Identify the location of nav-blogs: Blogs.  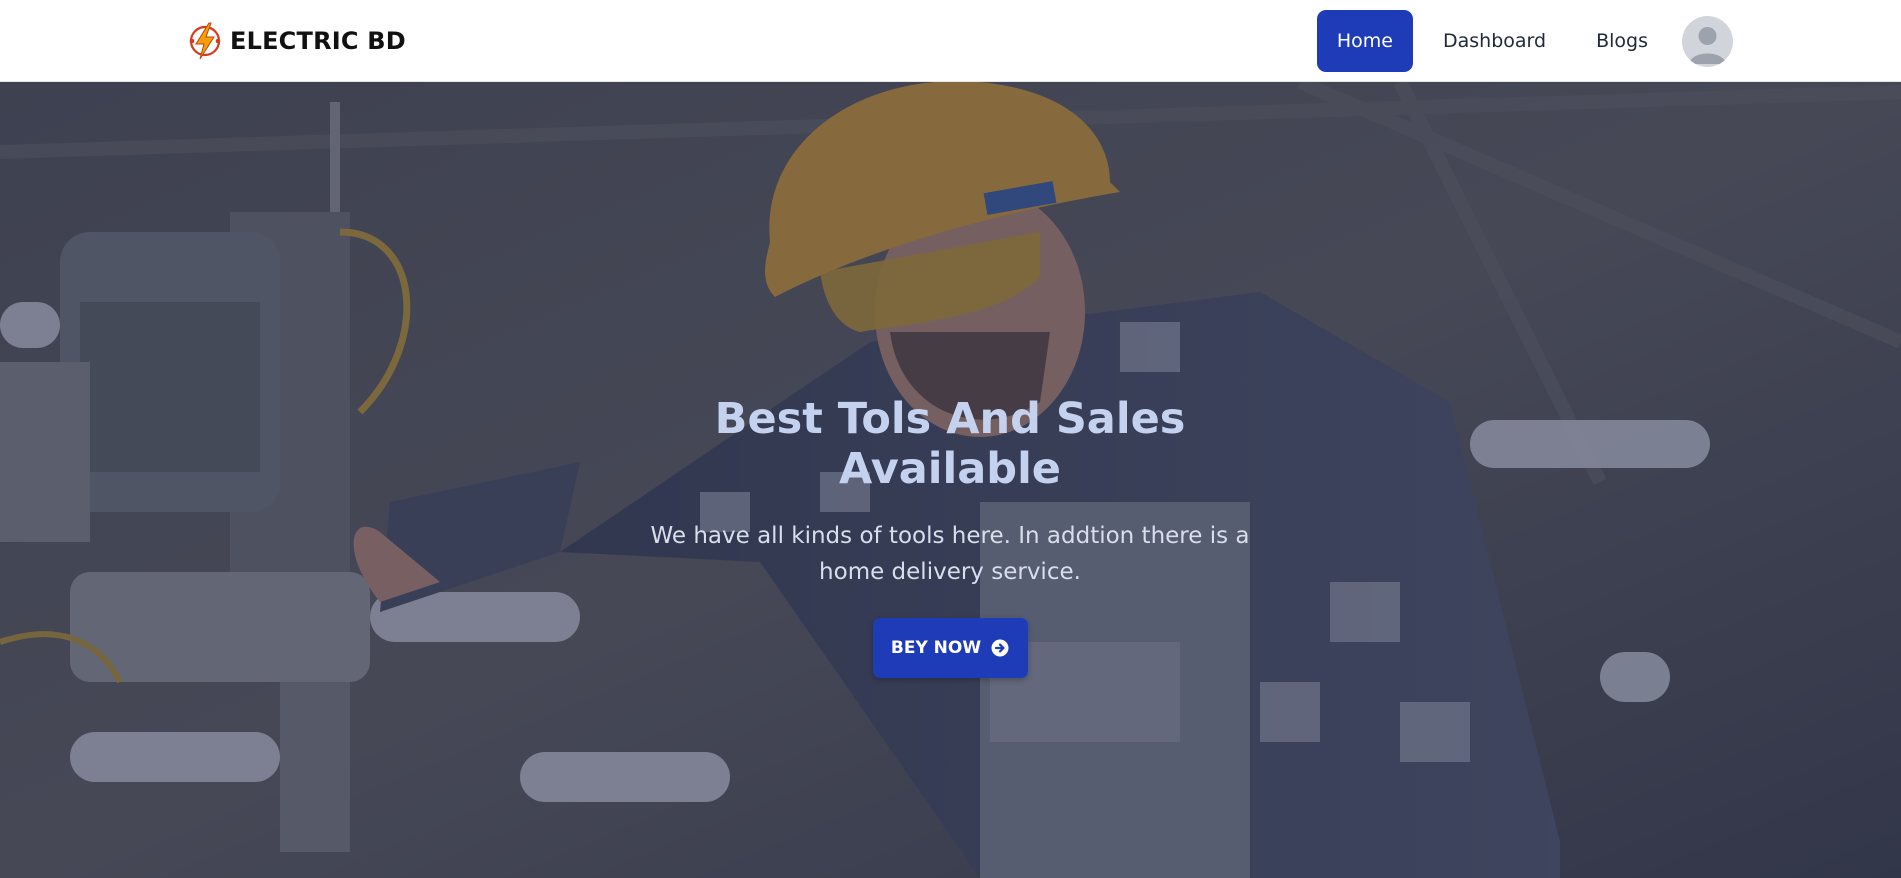
(1622, 41).